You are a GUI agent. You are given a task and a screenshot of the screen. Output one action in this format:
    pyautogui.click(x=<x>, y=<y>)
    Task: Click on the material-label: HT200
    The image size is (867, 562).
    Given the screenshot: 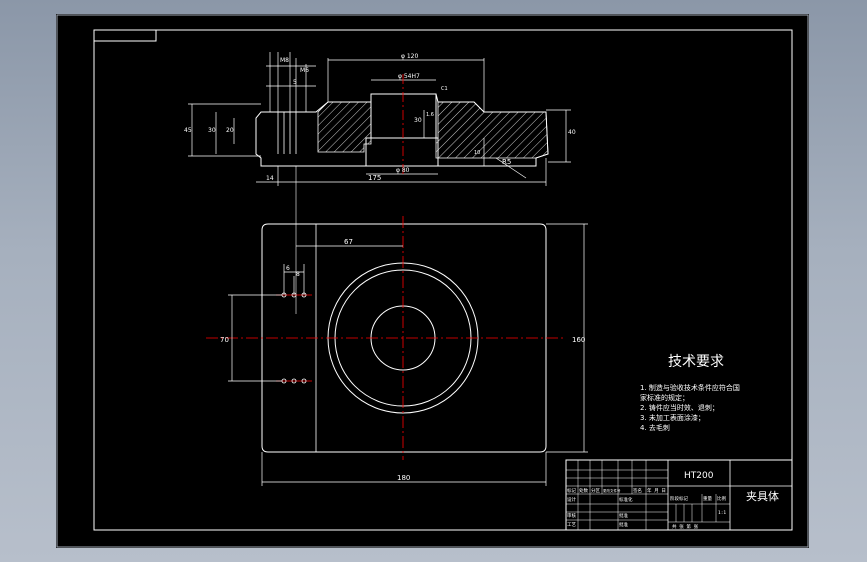 What is the action you would take?
    pyautogui.click(x=699, y=476)
    